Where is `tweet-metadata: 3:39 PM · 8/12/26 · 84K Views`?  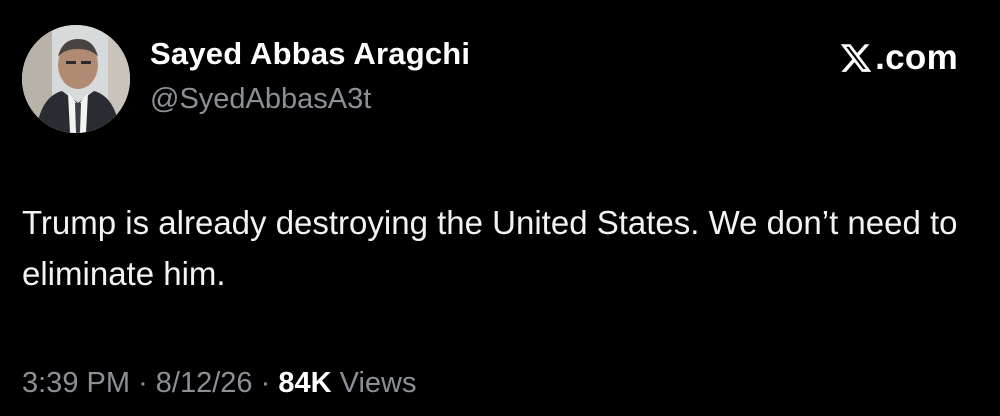 tweet-metadata: 3:39 PM · 8/12/26 · 84K Views is located at coordinates (219, 383).